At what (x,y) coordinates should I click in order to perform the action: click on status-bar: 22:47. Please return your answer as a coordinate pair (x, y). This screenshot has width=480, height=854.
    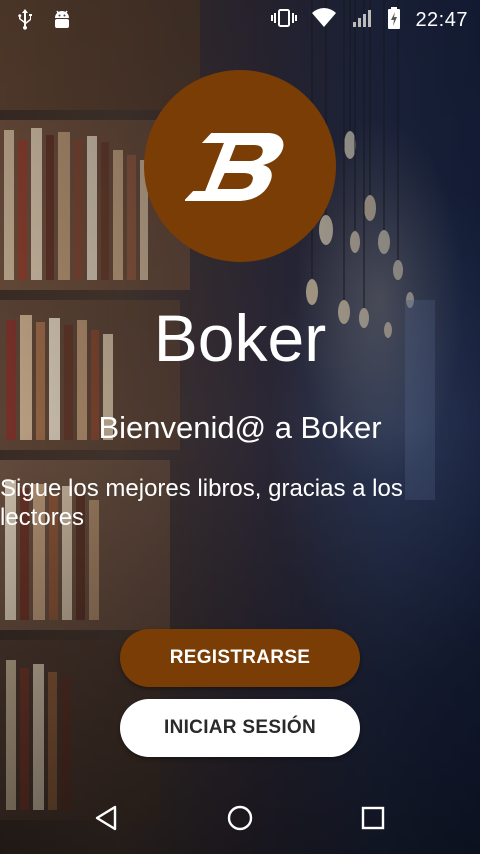
    Looking at the image, I should click on (240, 19).